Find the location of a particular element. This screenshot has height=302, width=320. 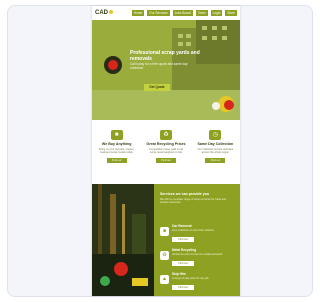

hero-decoration is located at coordinates (225, 107).